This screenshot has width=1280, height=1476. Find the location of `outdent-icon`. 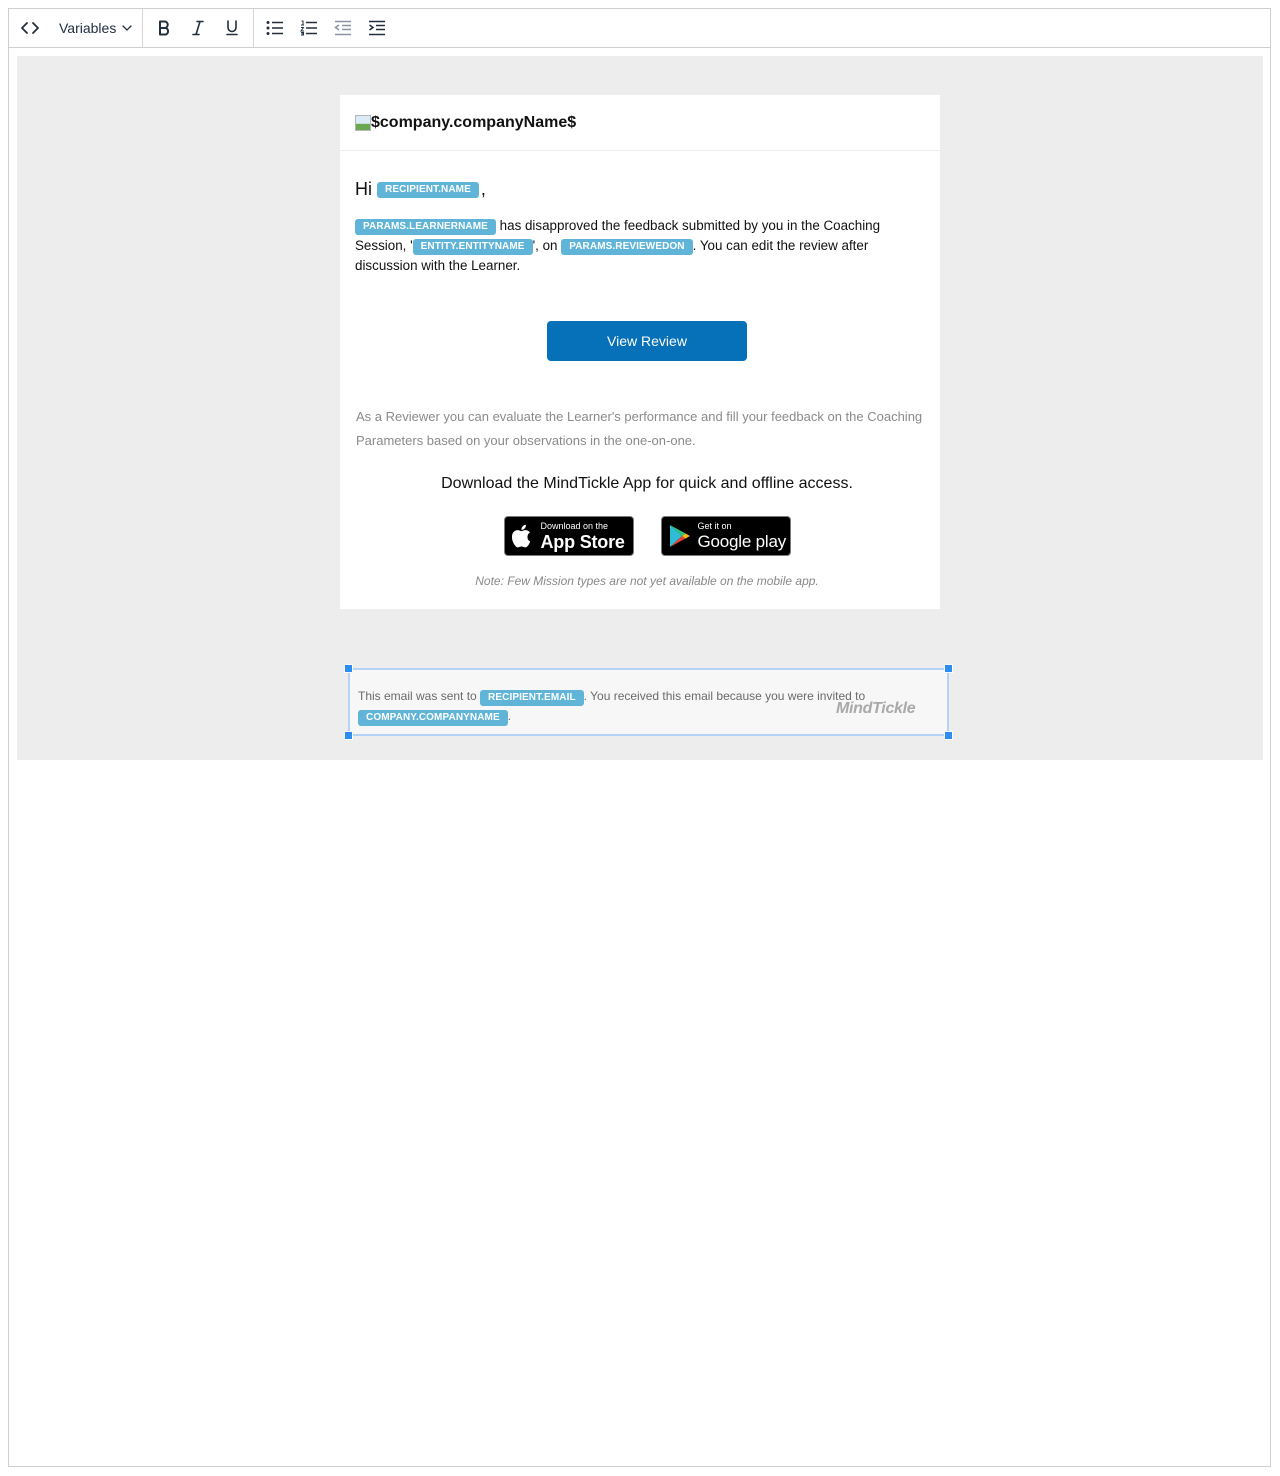

outdent-icon is located at coordinates (343, 28).